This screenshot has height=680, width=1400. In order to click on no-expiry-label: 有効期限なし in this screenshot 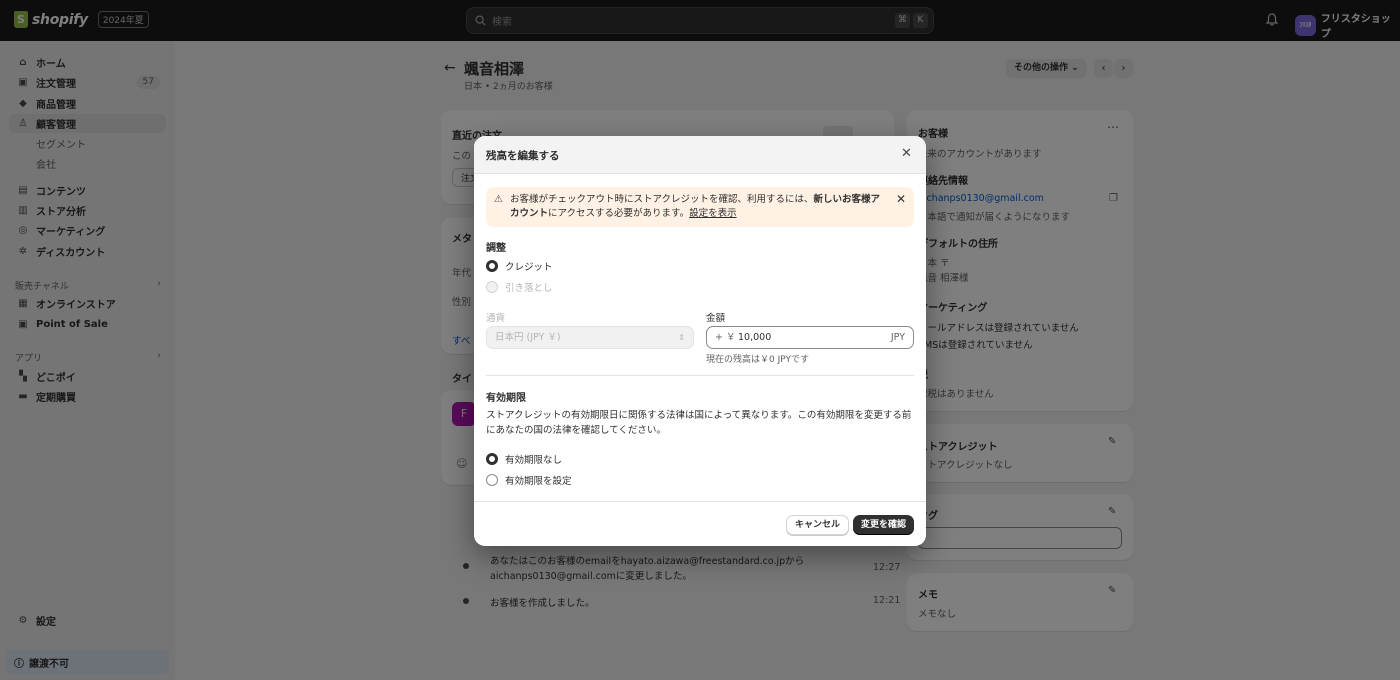, I will do `click(534, 460)`.